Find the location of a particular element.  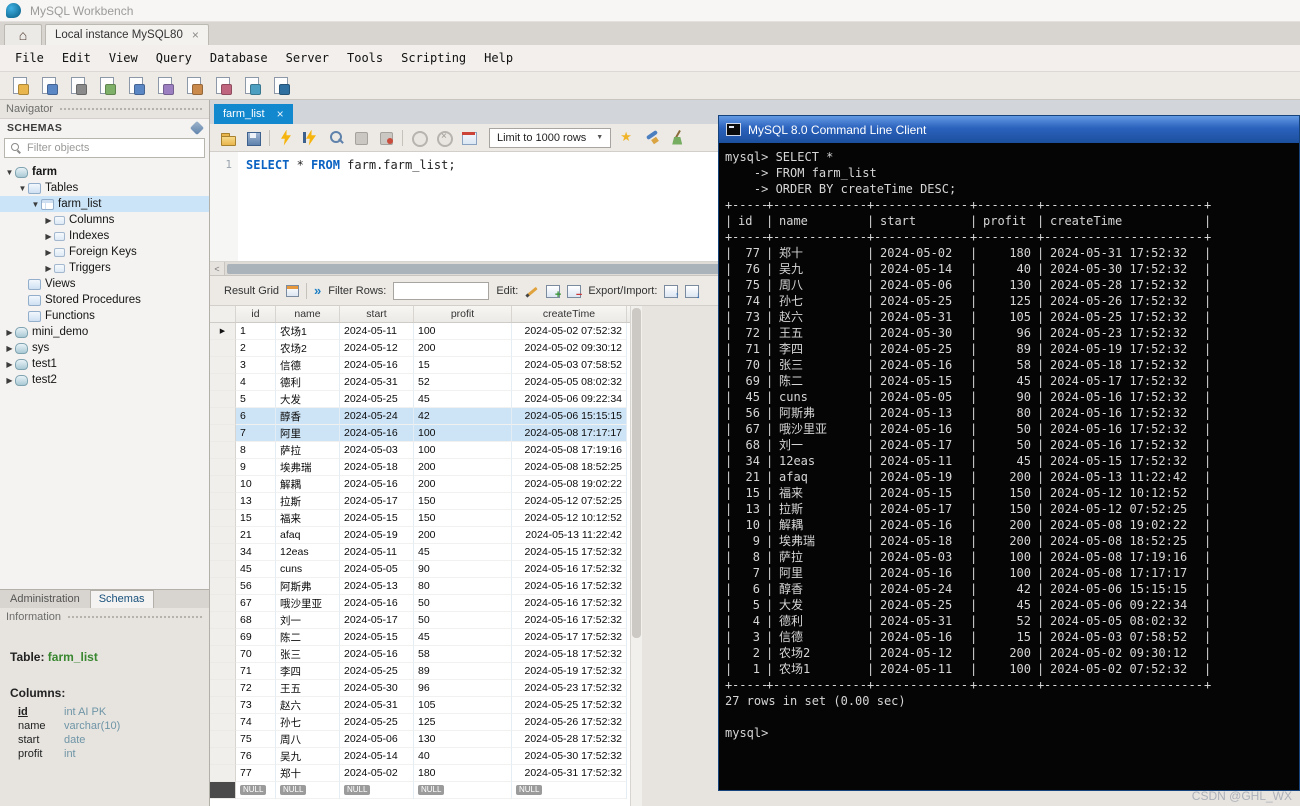

grid-cell: 180 is located at coordinates (463, 773).